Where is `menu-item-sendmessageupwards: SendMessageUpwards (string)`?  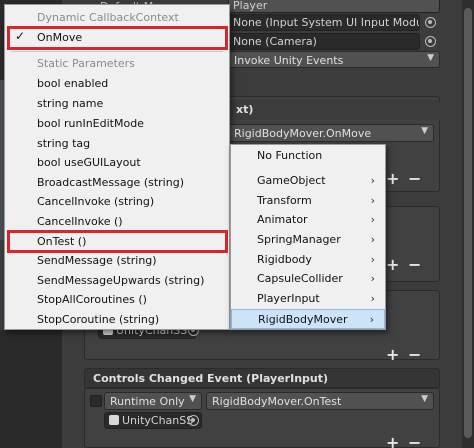 menu-item-sendmessageupwards: SendMessageUpwards (string) is located at coordinates (120, 280).